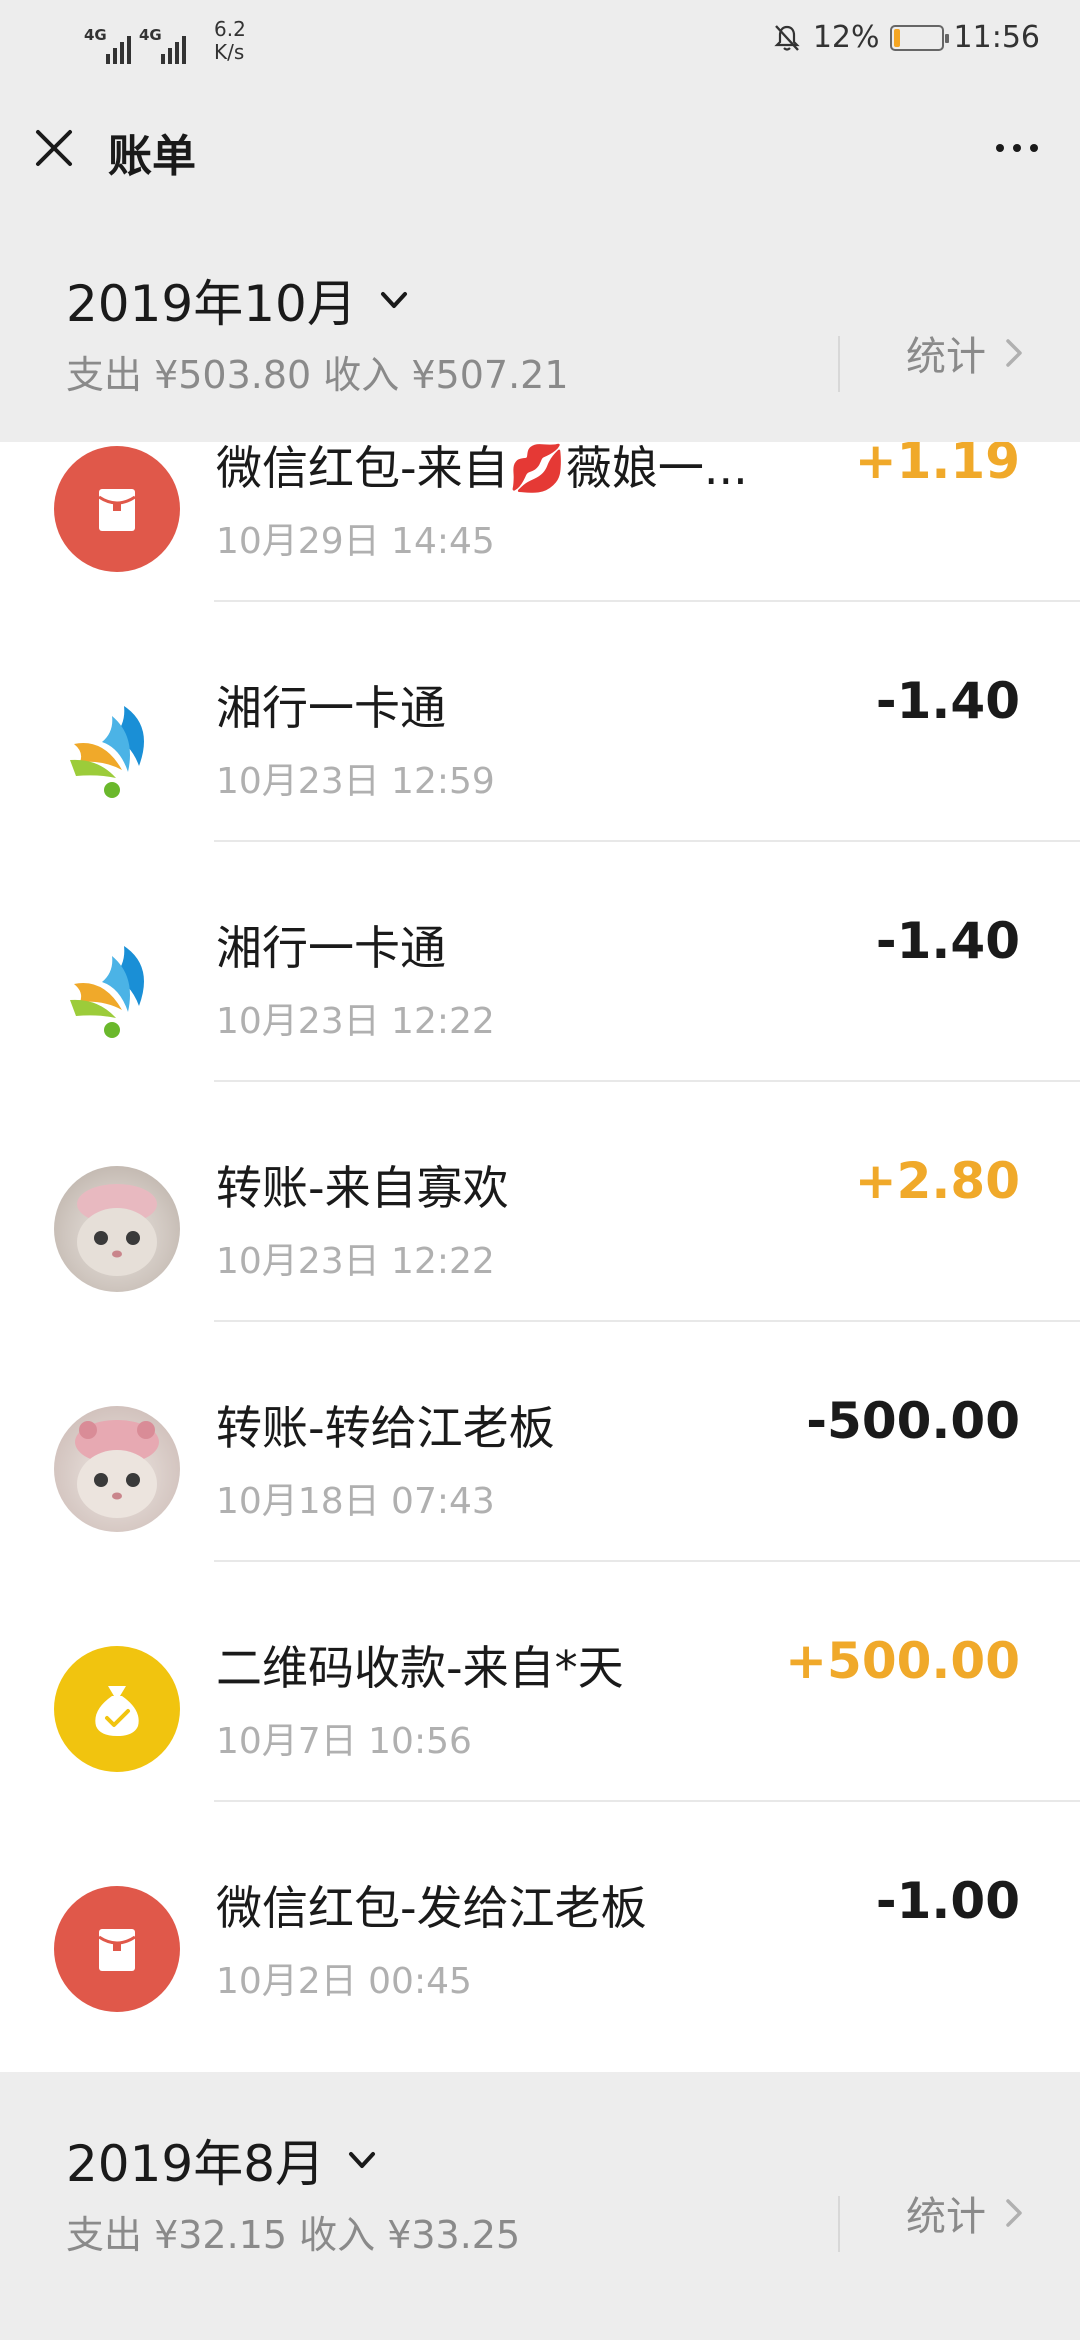  What do you see at coordinates (355, 541) in the screenshot?
I see `transaction-time: 10月29日 14:45` at bounding box center [355, 541].